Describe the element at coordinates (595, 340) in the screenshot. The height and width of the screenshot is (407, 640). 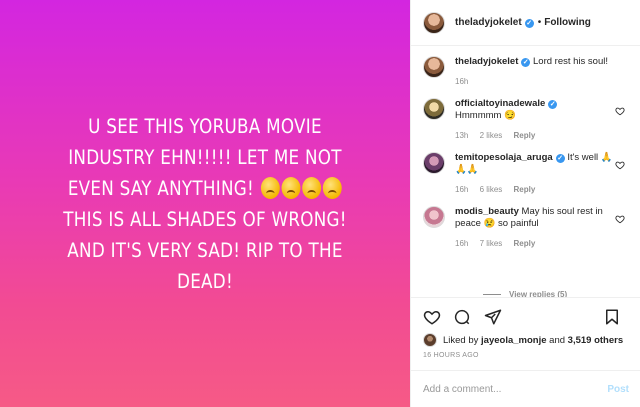
I see `likes-others-count: 3,519 others` at that location.